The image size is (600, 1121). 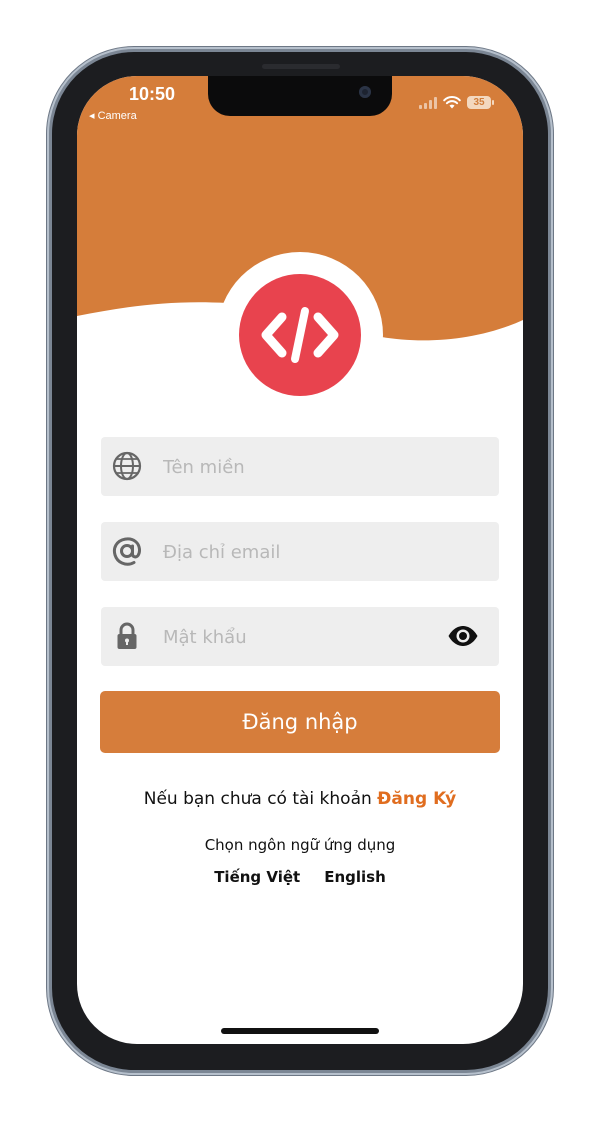 What do you see at coordinates (428, 102) in the screenshot?
I see `cellular-signal-icon` at bounding box center [428, 102].